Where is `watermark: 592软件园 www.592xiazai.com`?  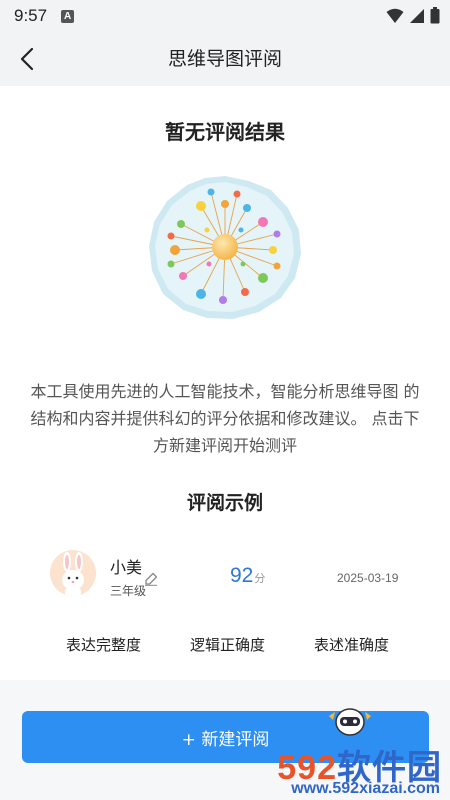
watermark: 592软件园 www.592xiazai.com is located at coordinates (332, 750).